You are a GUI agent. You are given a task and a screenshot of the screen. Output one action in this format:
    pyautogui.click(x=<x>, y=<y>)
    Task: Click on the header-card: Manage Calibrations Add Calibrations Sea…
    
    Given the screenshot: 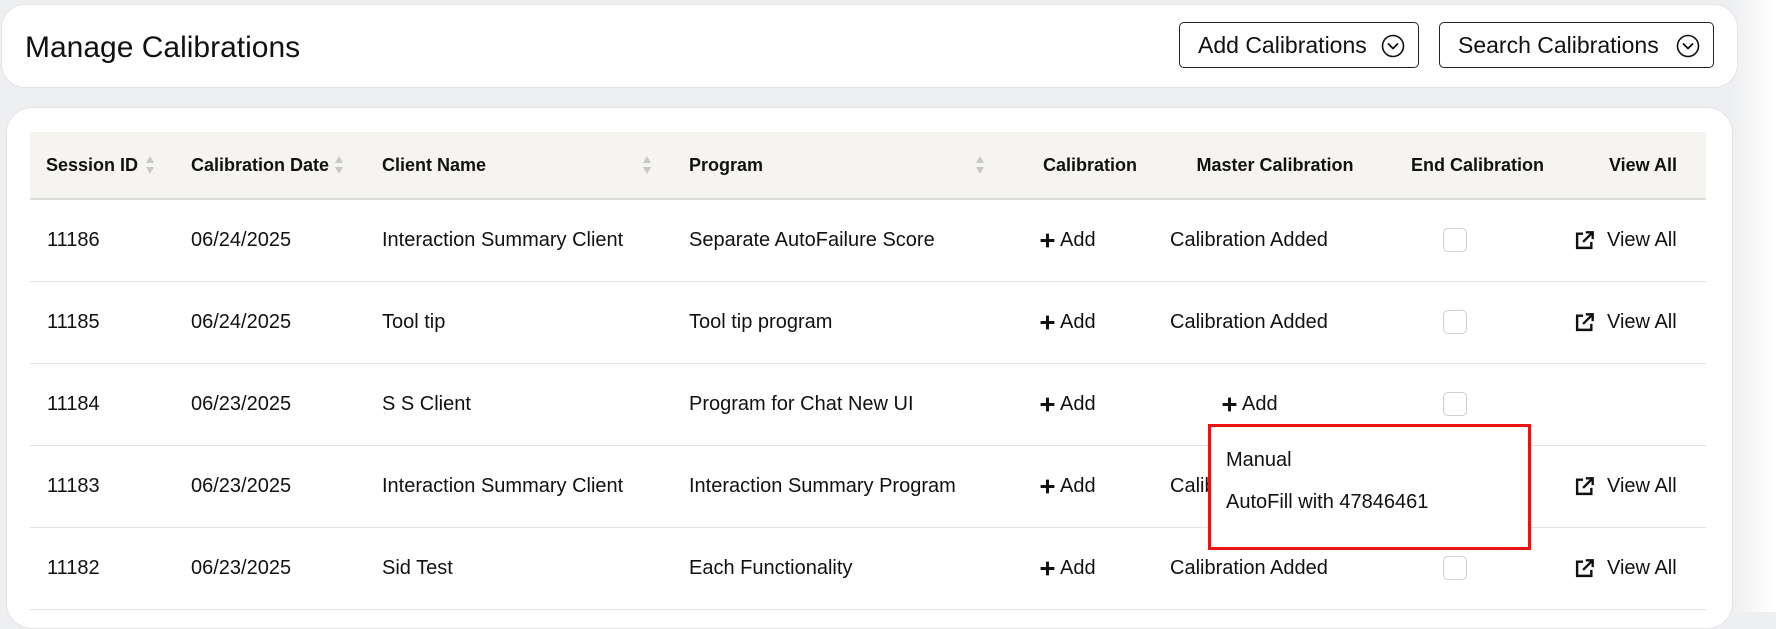 What is the action you would take?
    pyautogui.click(x=869, y=46)
    